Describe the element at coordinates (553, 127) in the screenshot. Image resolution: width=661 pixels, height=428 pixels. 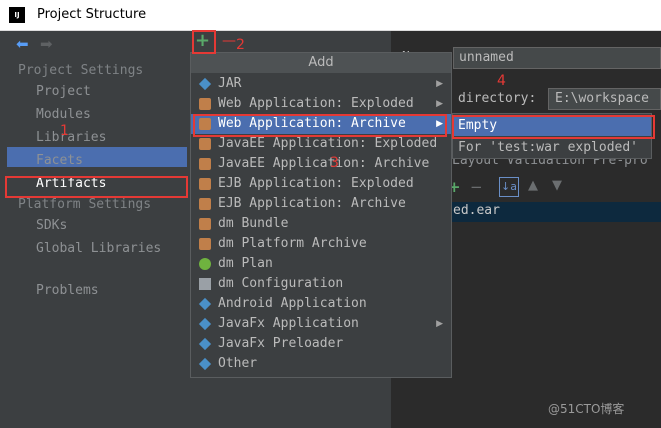
I see `annotation-box-empty` at that location.